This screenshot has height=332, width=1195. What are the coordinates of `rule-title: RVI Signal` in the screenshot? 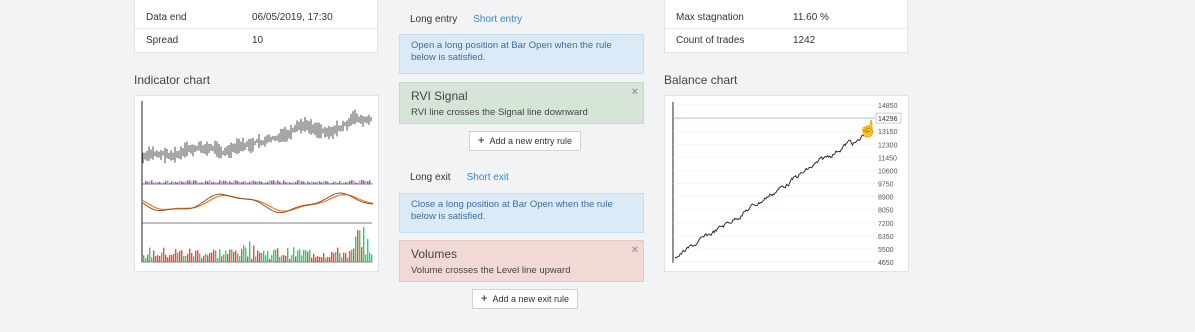 It's located at (439, 96).